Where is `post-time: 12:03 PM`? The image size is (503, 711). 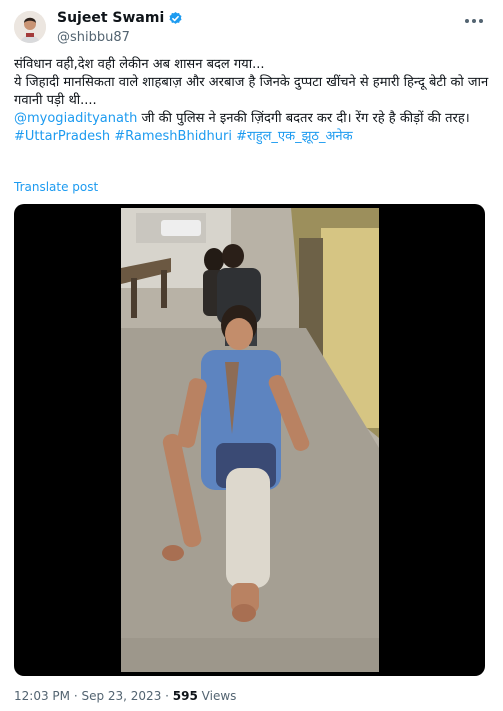 post-time: 12:03 PM is located at coordinates (42, 696).